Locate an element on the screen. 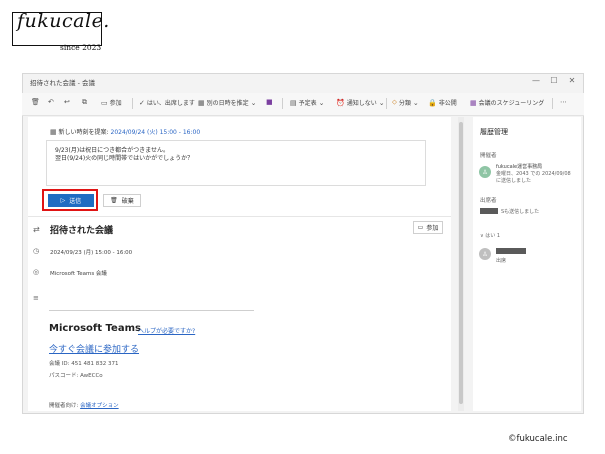  tag-icon: ⬦ is located at coordinates (394, 102).